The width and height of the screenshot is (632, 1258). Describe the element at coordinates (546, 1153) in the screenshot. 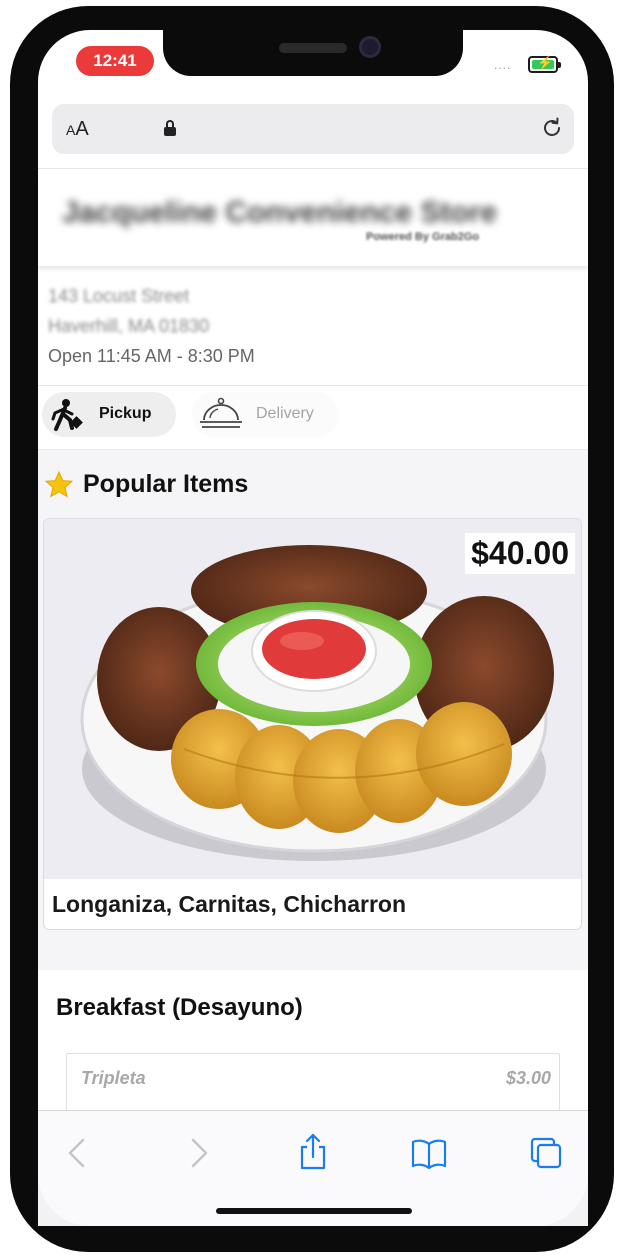

I see `tabs-icon` at that location.